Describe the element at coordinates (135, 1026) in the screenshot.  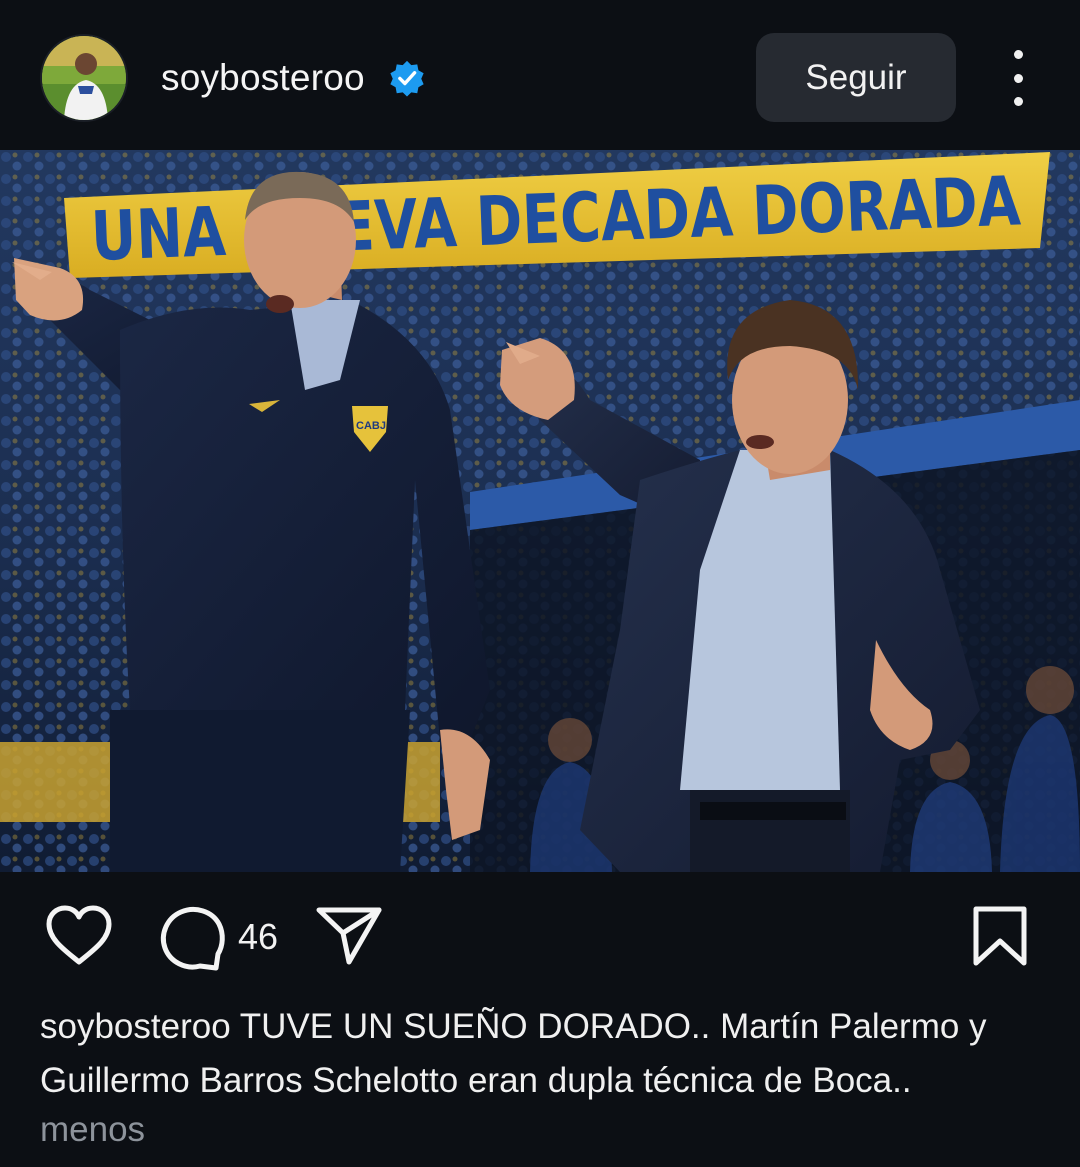
I see `caption-username: soybosteroo` at that location.